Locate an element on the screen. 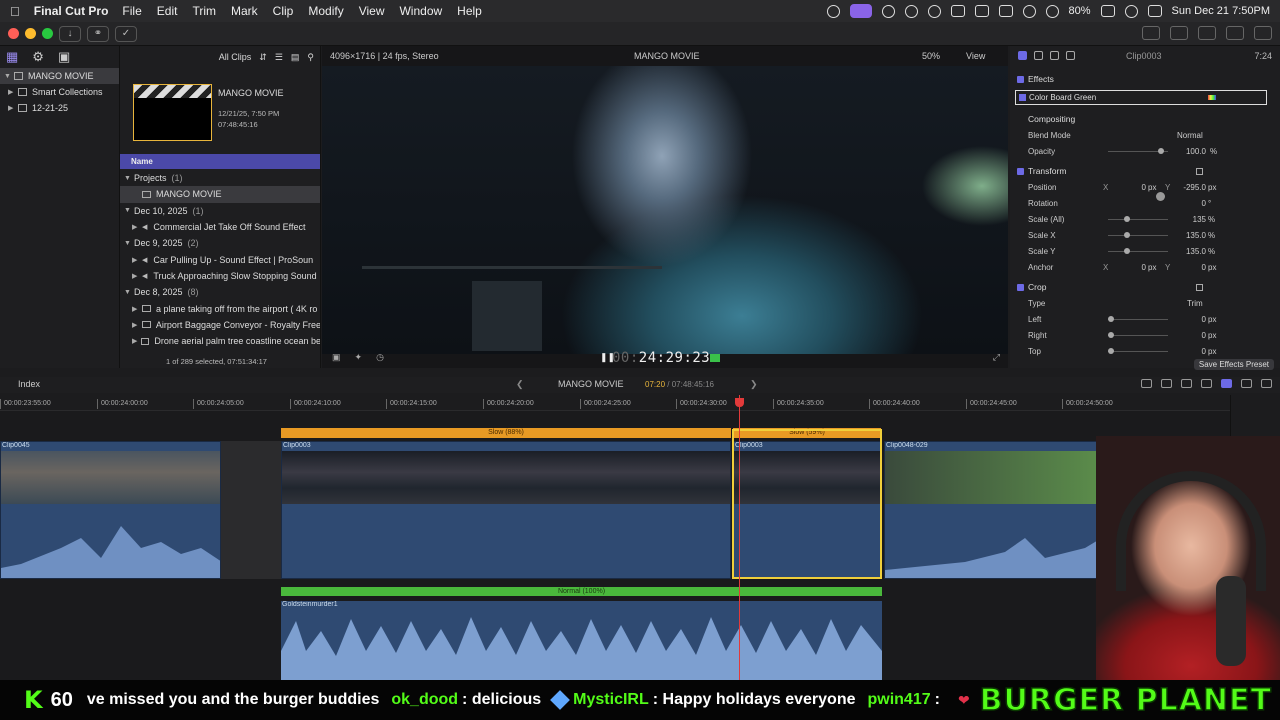 This screenshot has height=720, width=1280. crop-top-value: 0 is located at coordinates (1193, 351).